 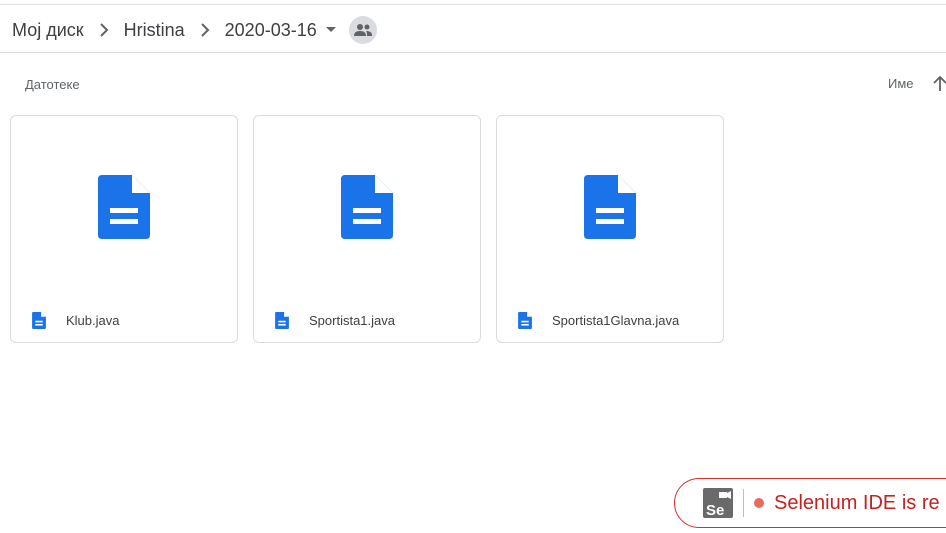 What do you see at coordinates (473, 4) in the screenshot?
I see `top-divider` at bounding box center [473, 4].